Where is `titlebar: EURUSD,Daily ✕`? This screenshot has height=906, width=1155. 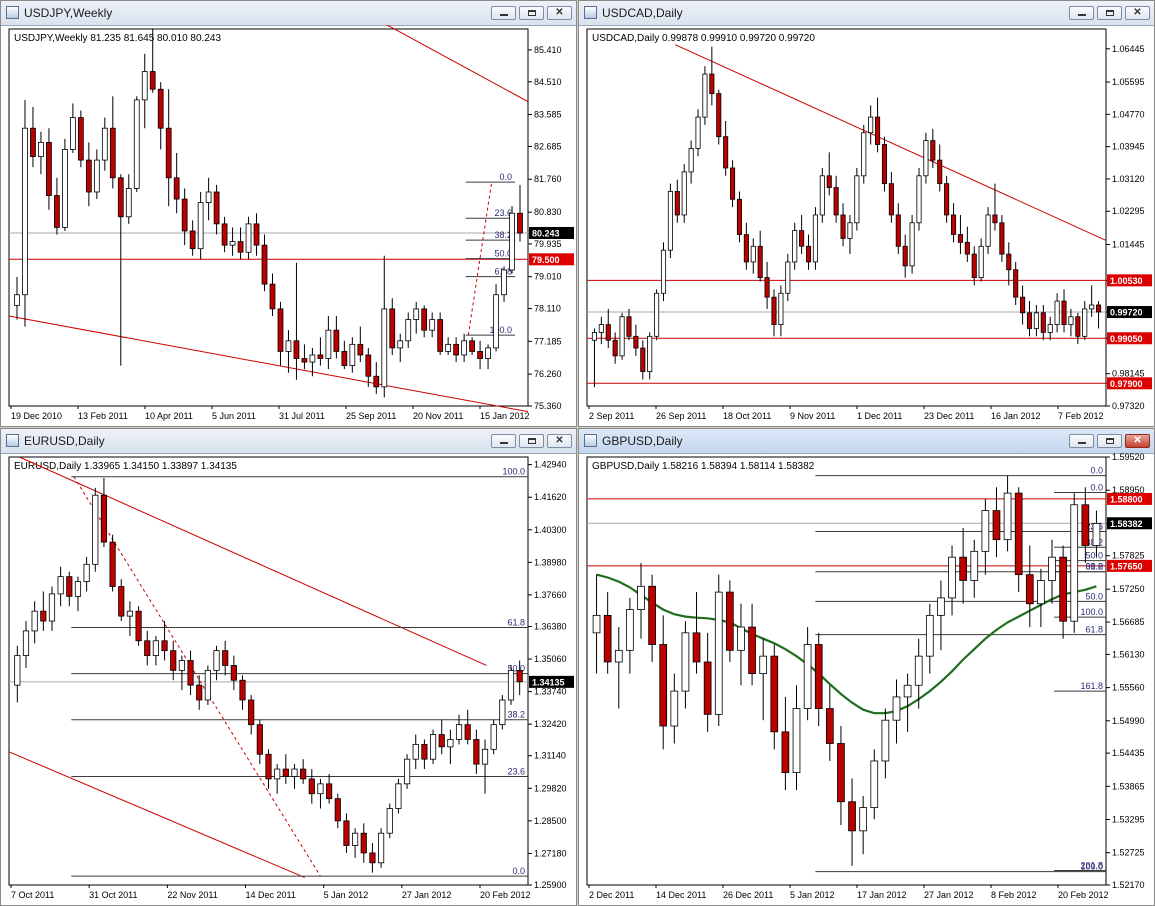 titlebar: EURUSD,Daily ✕ is located at coordinates (288, 441).